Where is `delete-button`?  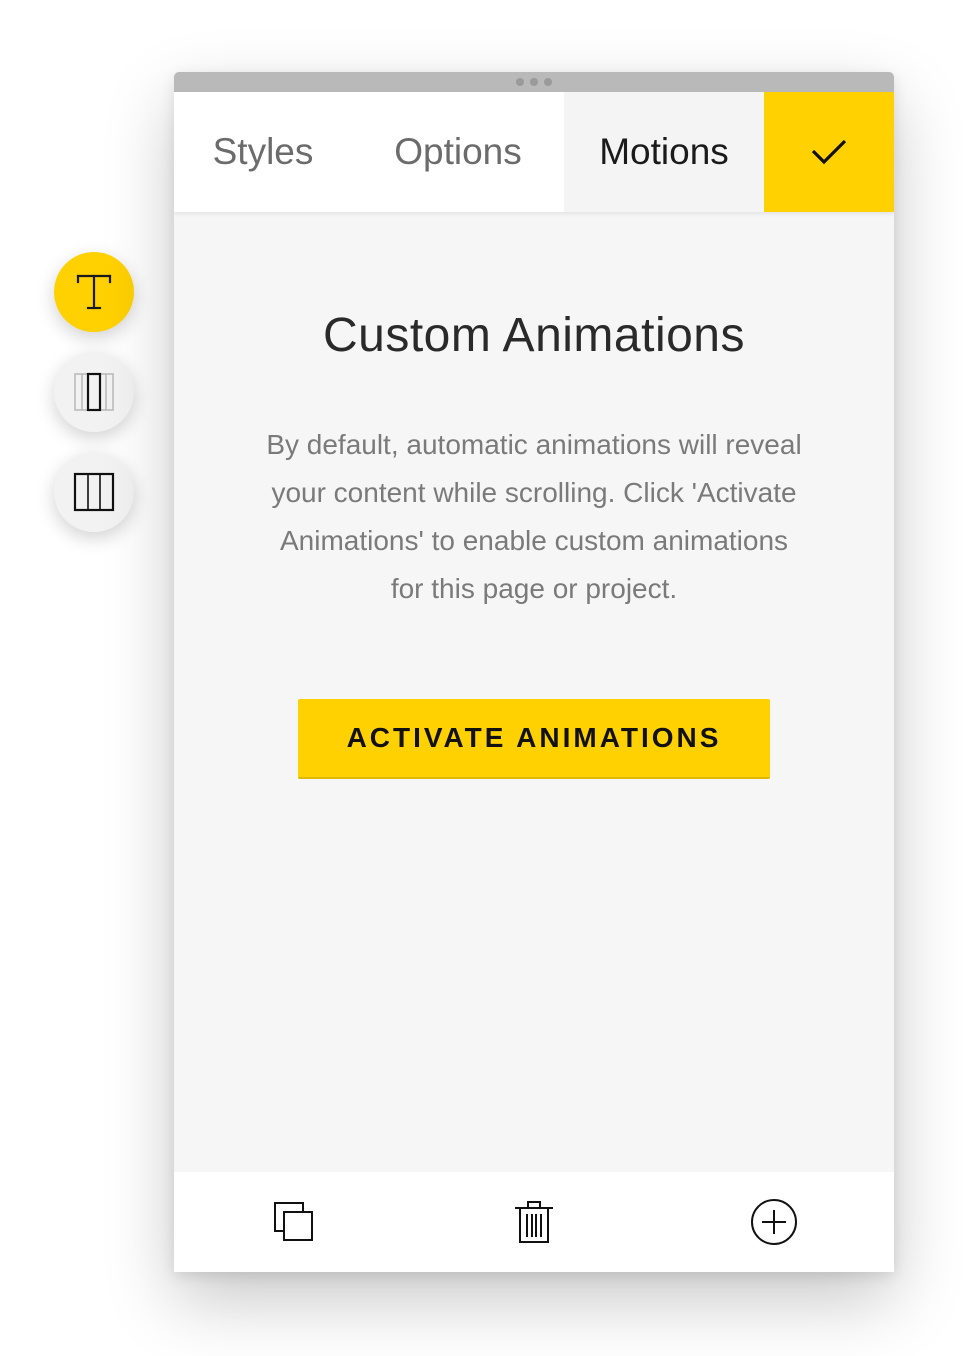 delete-button is located at coordinates (534, 1222).